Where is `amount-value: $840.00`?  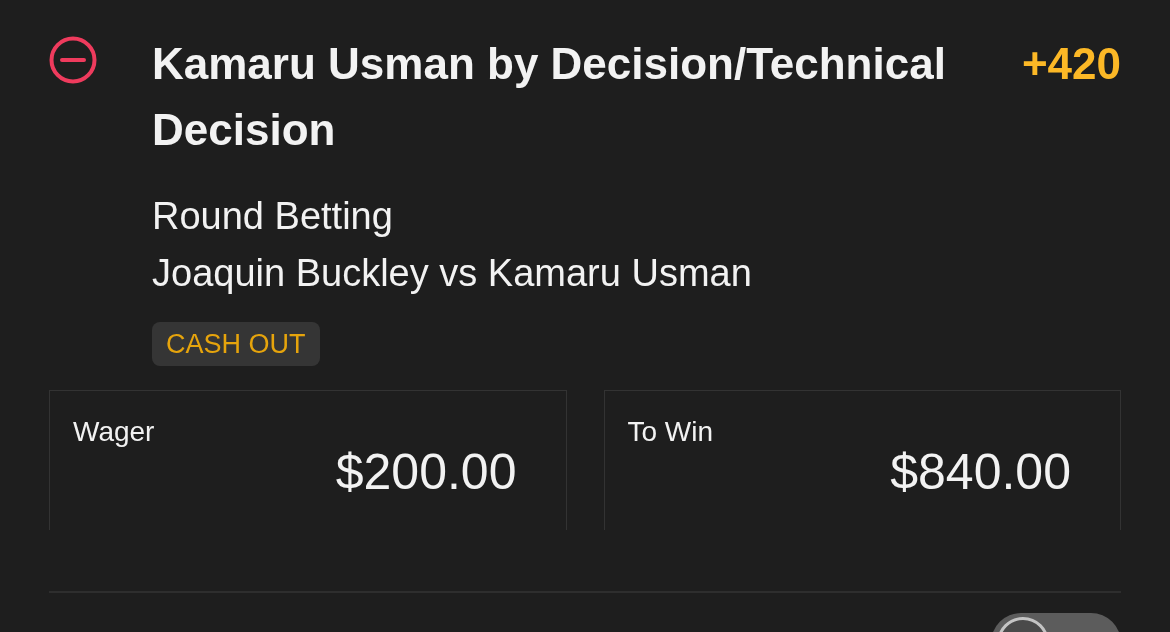
amount-value: $840.00 is located at coordinates (980, 472).